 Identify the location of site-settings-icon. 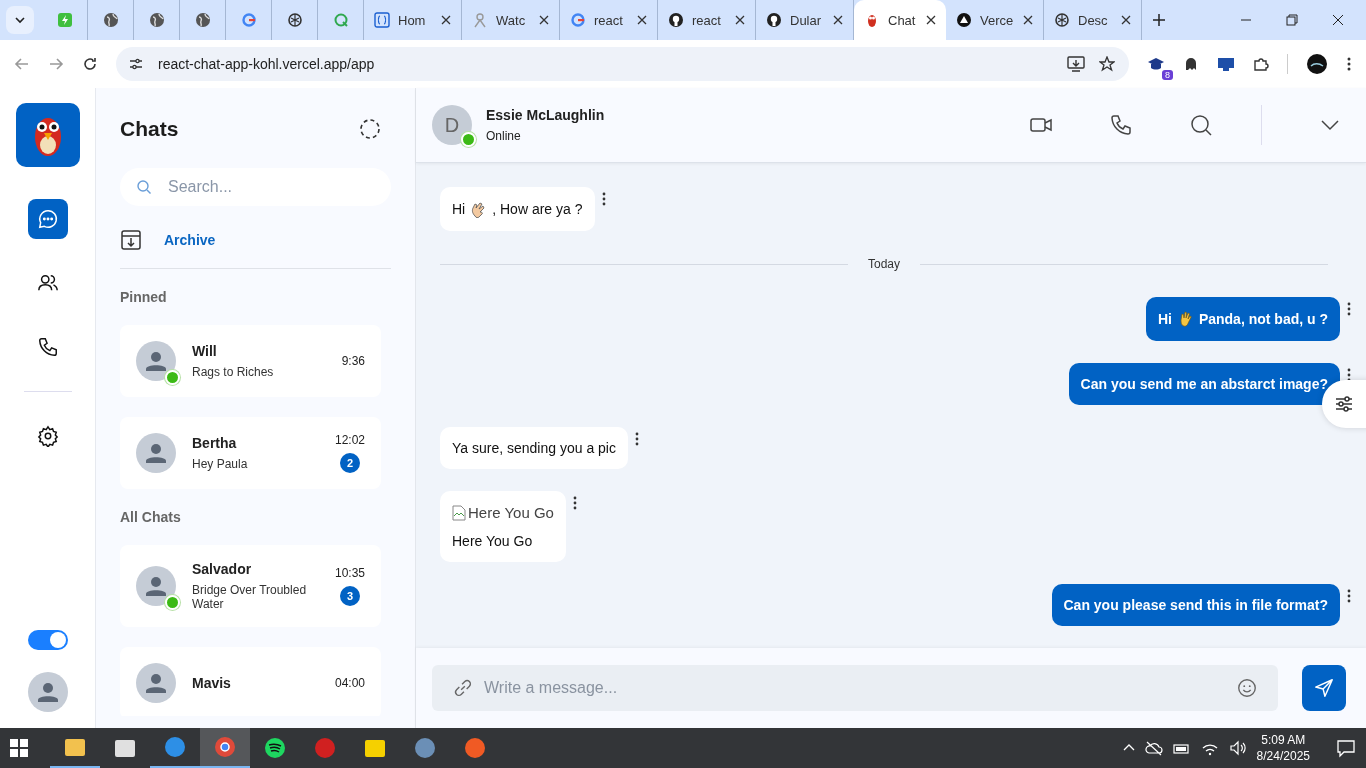
(136, 64).